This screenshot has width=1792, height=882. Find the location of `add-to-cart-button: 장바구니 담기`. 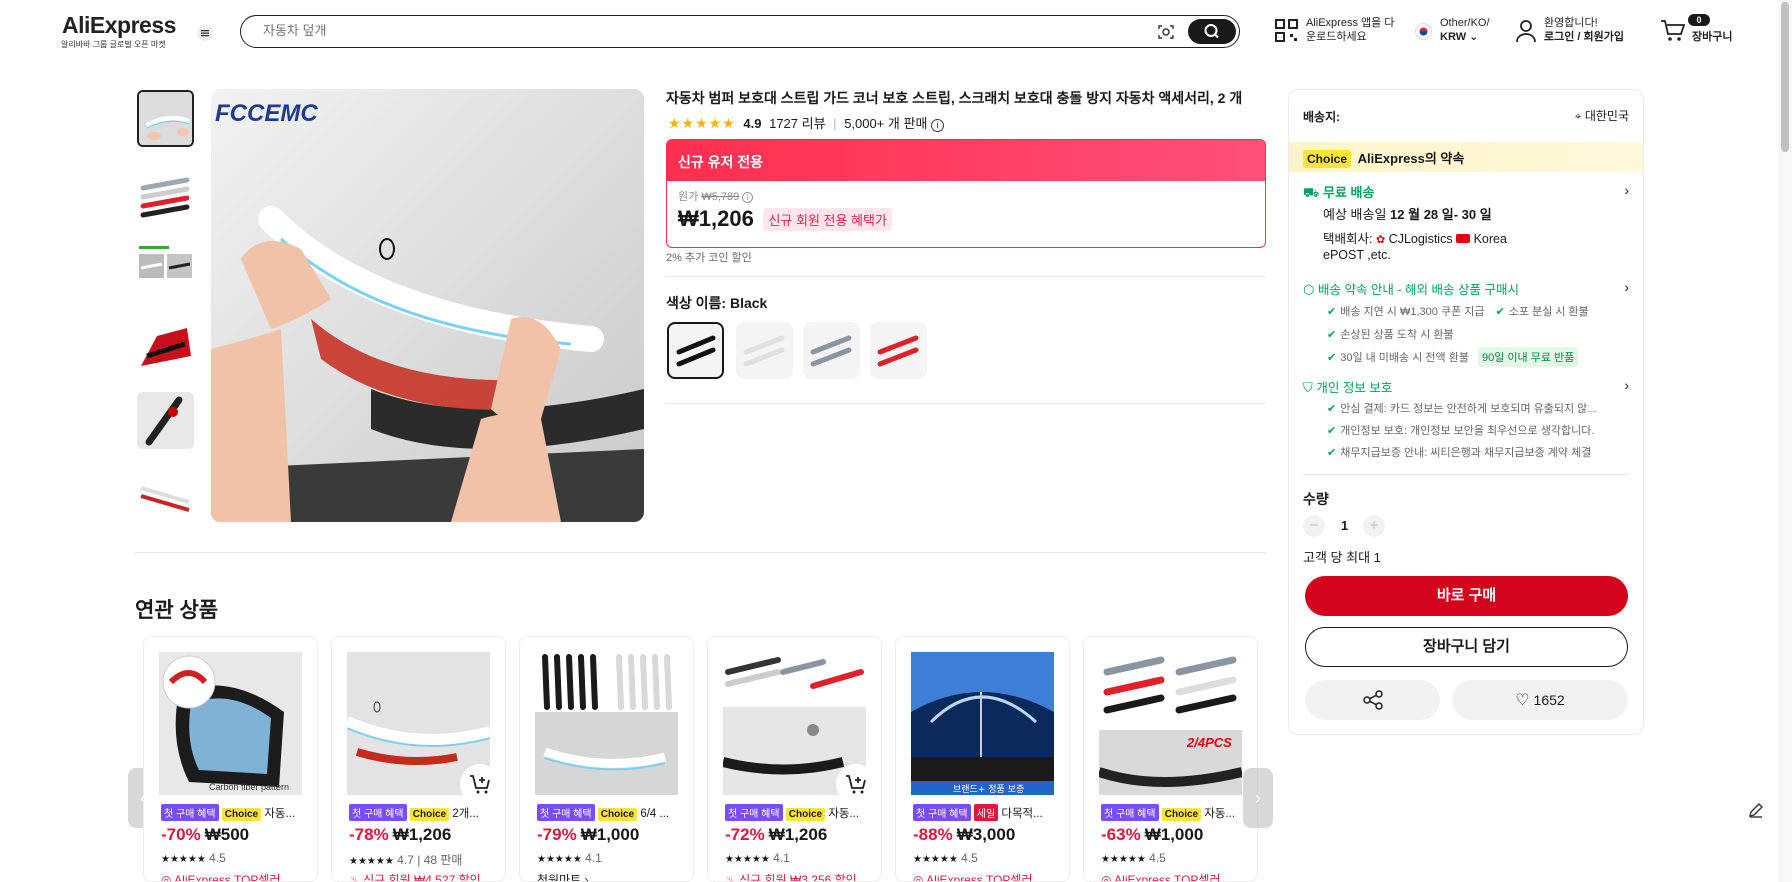

add-to-cart-button: 장바구니 담기 is located at coordinates (1466, 647).